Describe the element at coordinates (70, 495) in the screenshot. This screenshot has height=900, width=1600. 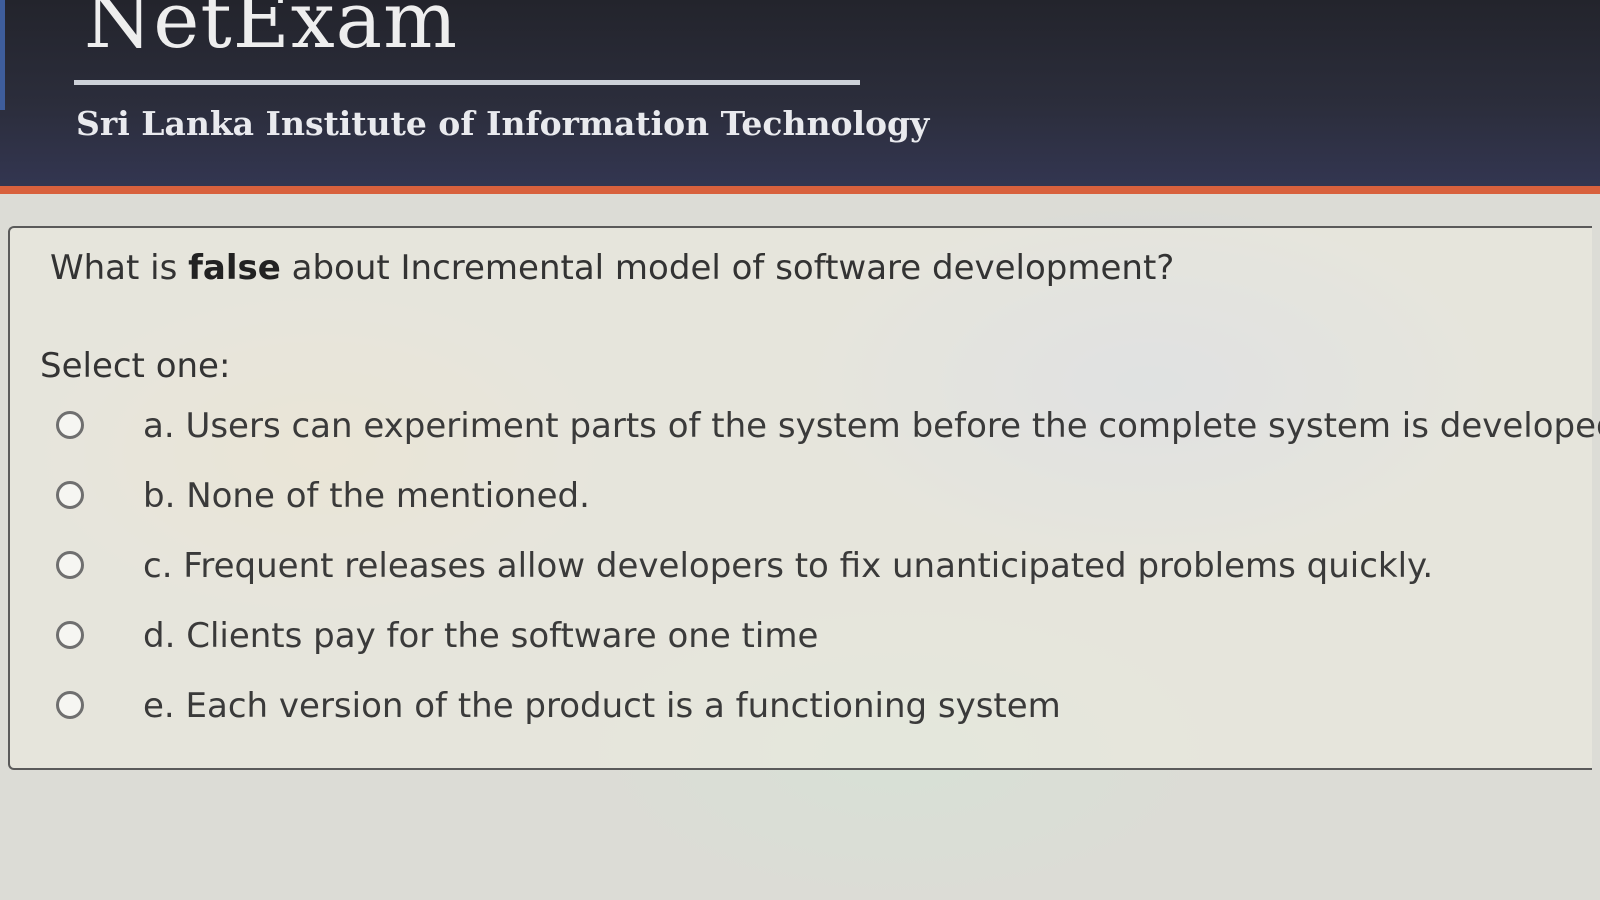
I see `radio-button-b` at that location.